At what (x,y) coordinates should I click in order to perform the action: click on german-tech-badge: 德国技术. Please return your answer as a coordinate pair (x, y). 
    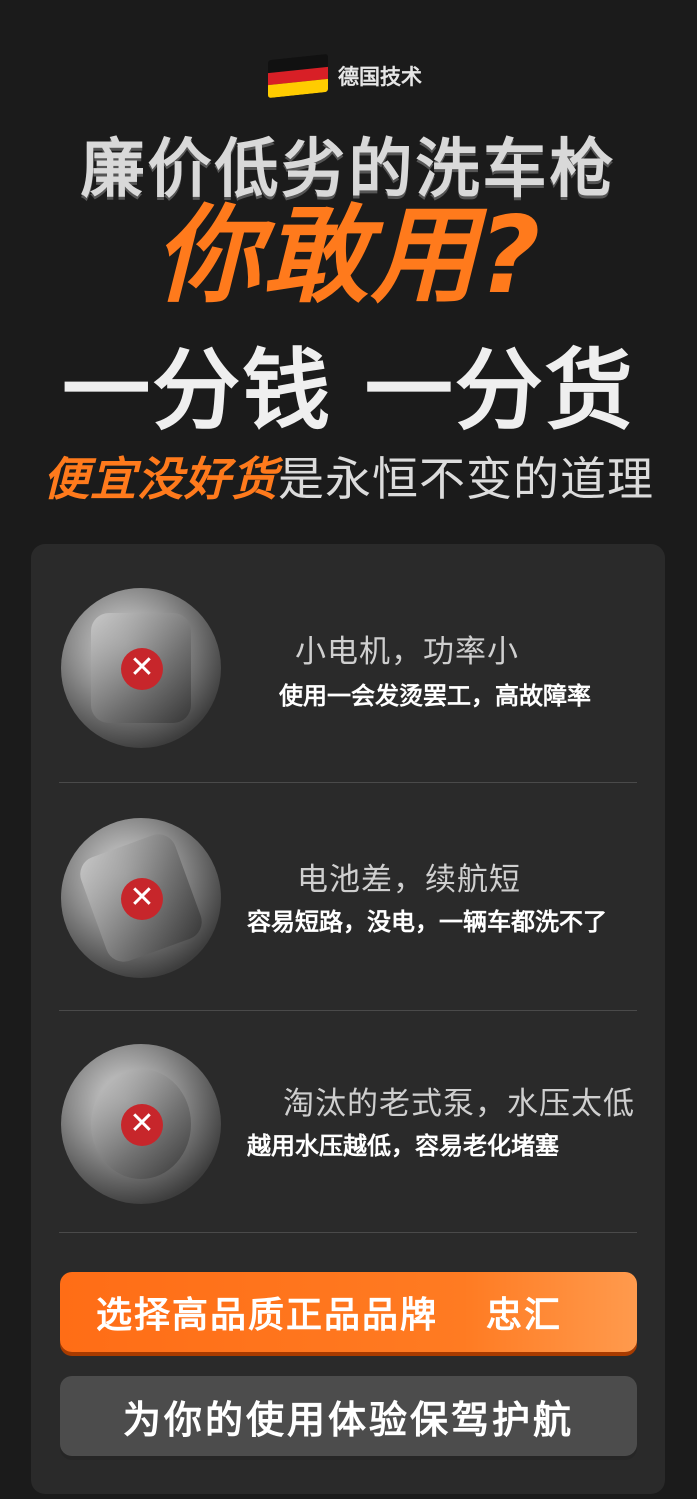
    Looking at the image, I should click on (345, 76).